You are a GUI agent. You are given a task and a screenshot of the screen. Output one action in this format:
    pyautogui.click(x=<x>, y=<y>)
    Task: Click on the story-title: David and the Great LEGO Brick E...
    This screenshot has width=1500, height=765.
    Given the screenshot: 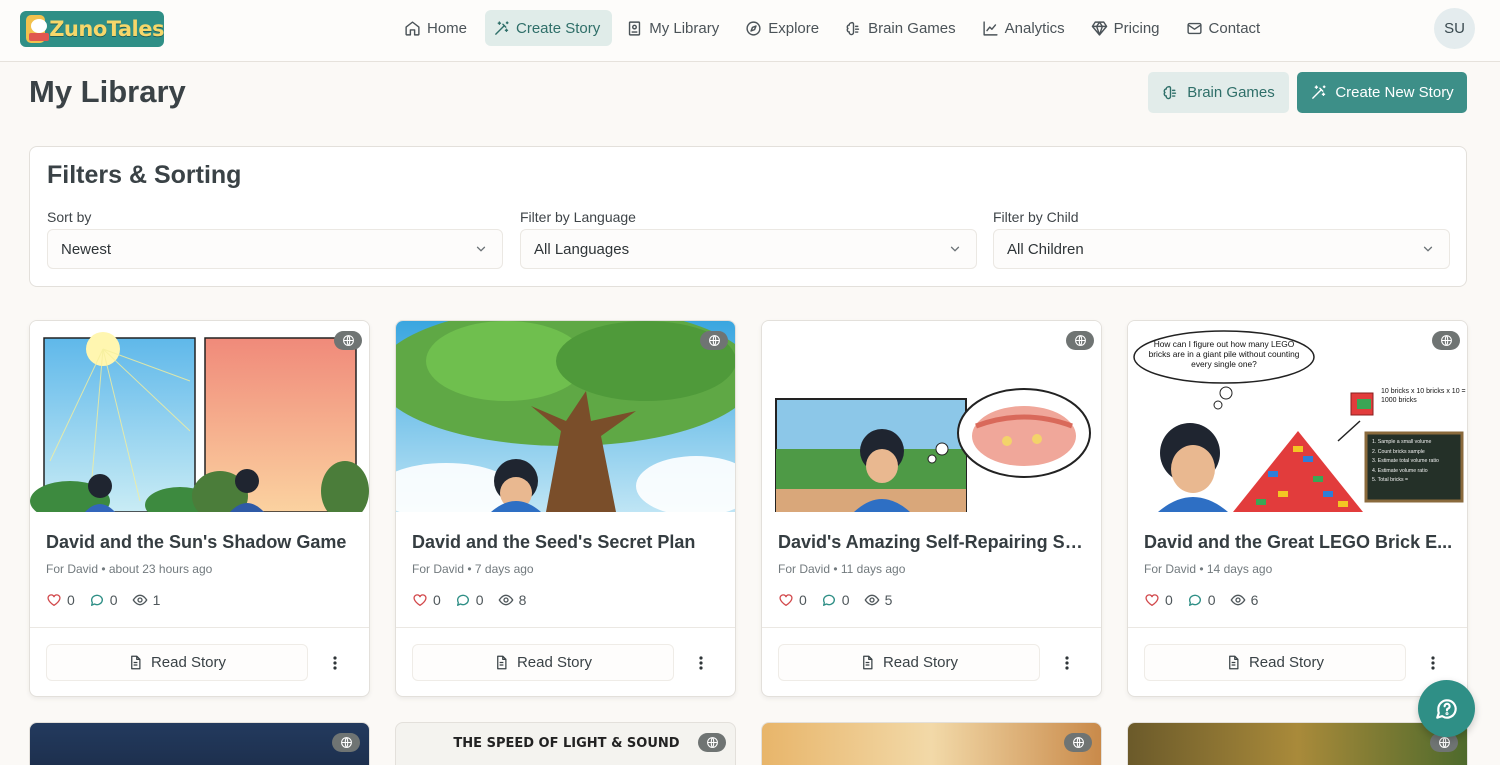 What is the action you would take?
    pyautogui.click(x=1300, y=542)
    